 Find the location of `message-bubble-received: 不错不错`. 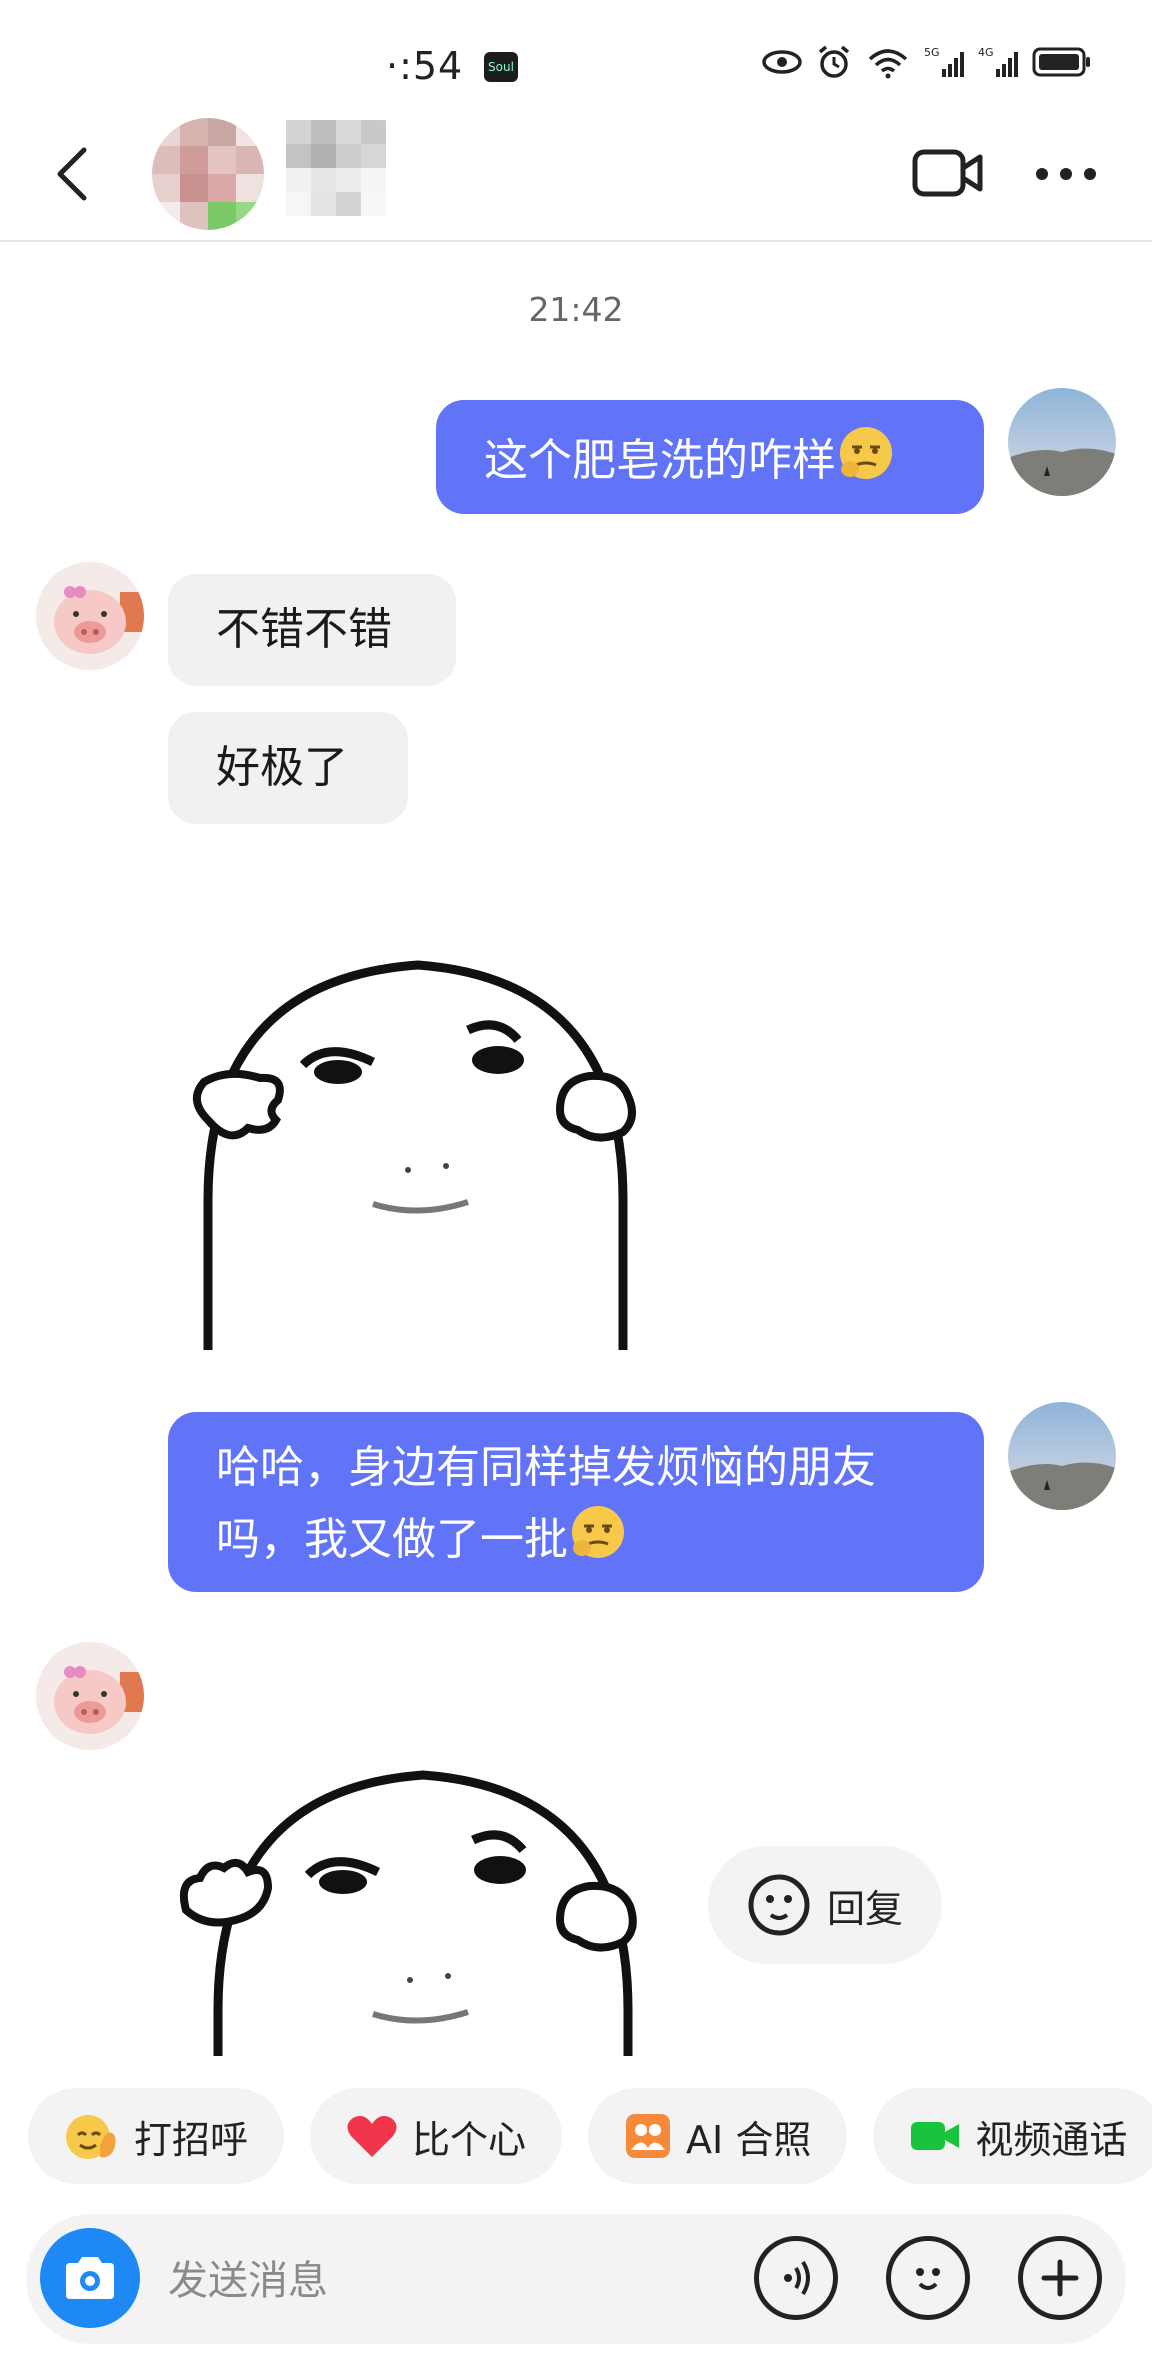

message-bubble-received: 不错不错 is located at coordinates (312, 630).